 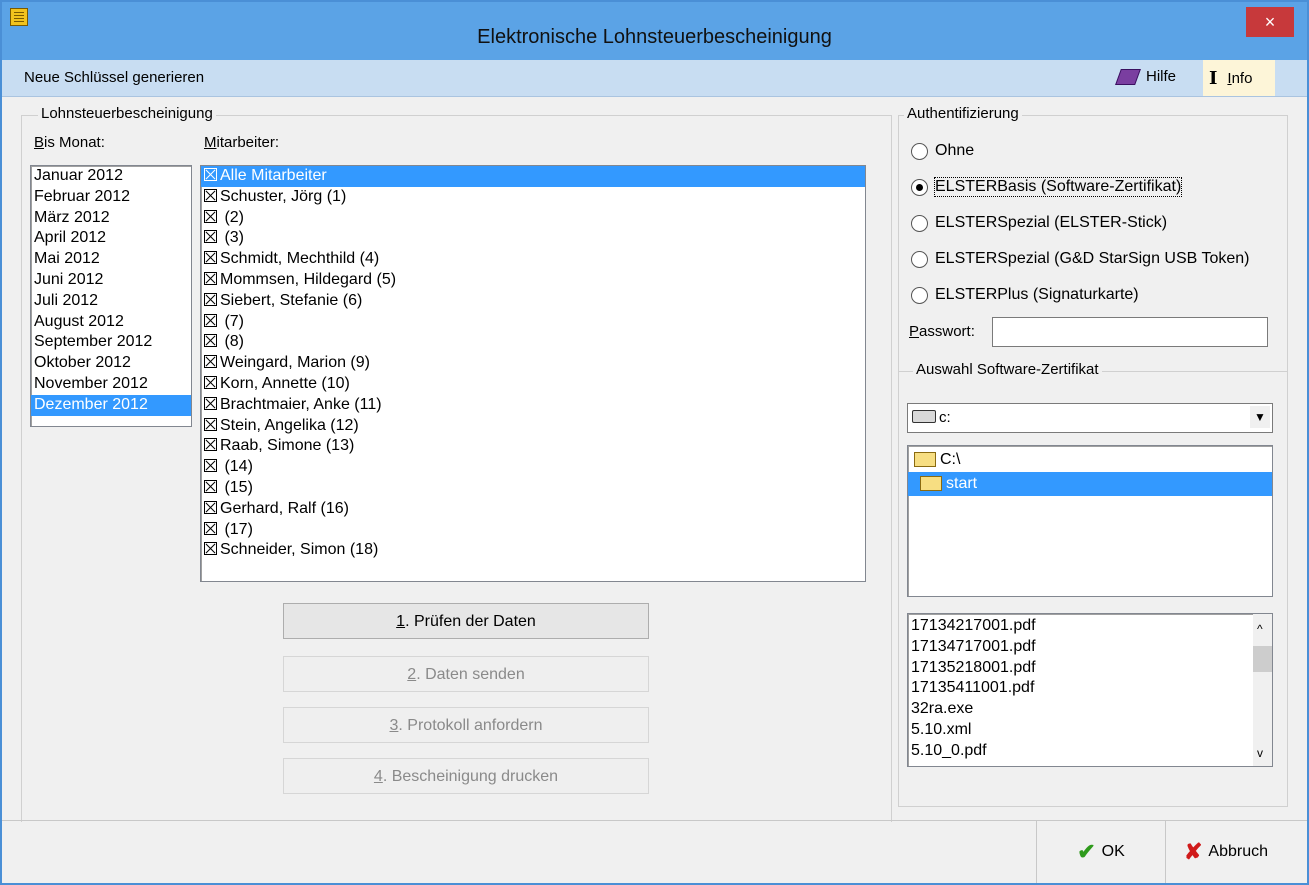 What do you see at coordinates (111, 363) in the screenshot?
I see `month-item: Oktober 2012` at bounding box center [111, 363].